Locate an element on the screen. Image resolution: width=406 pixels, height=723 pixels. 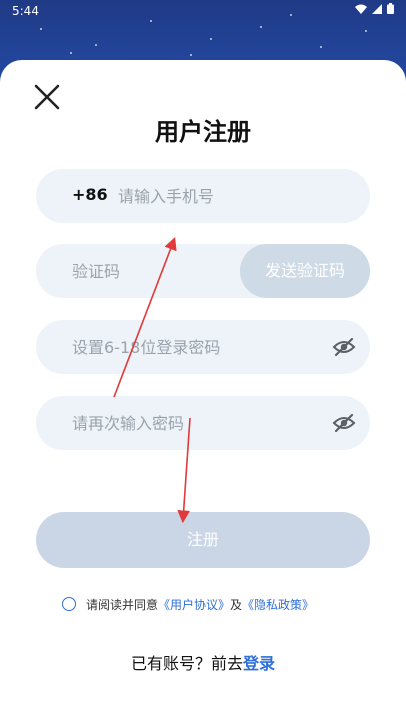
wifi-icon is located at coordinates (361, 10).